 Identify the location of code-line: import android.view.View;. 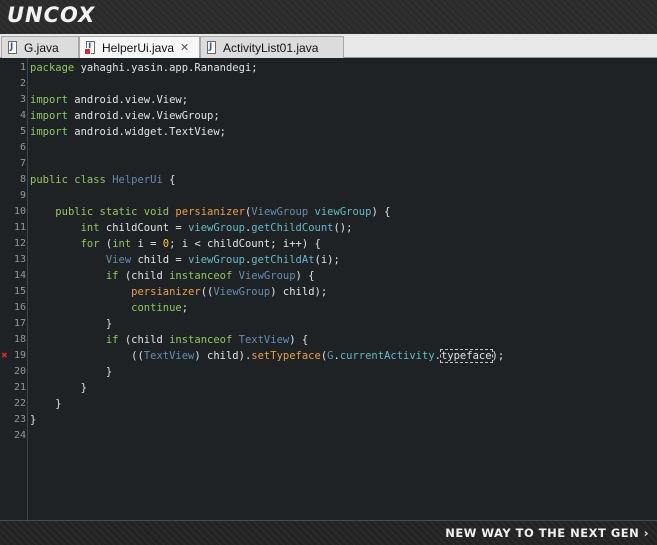
(109, 100).